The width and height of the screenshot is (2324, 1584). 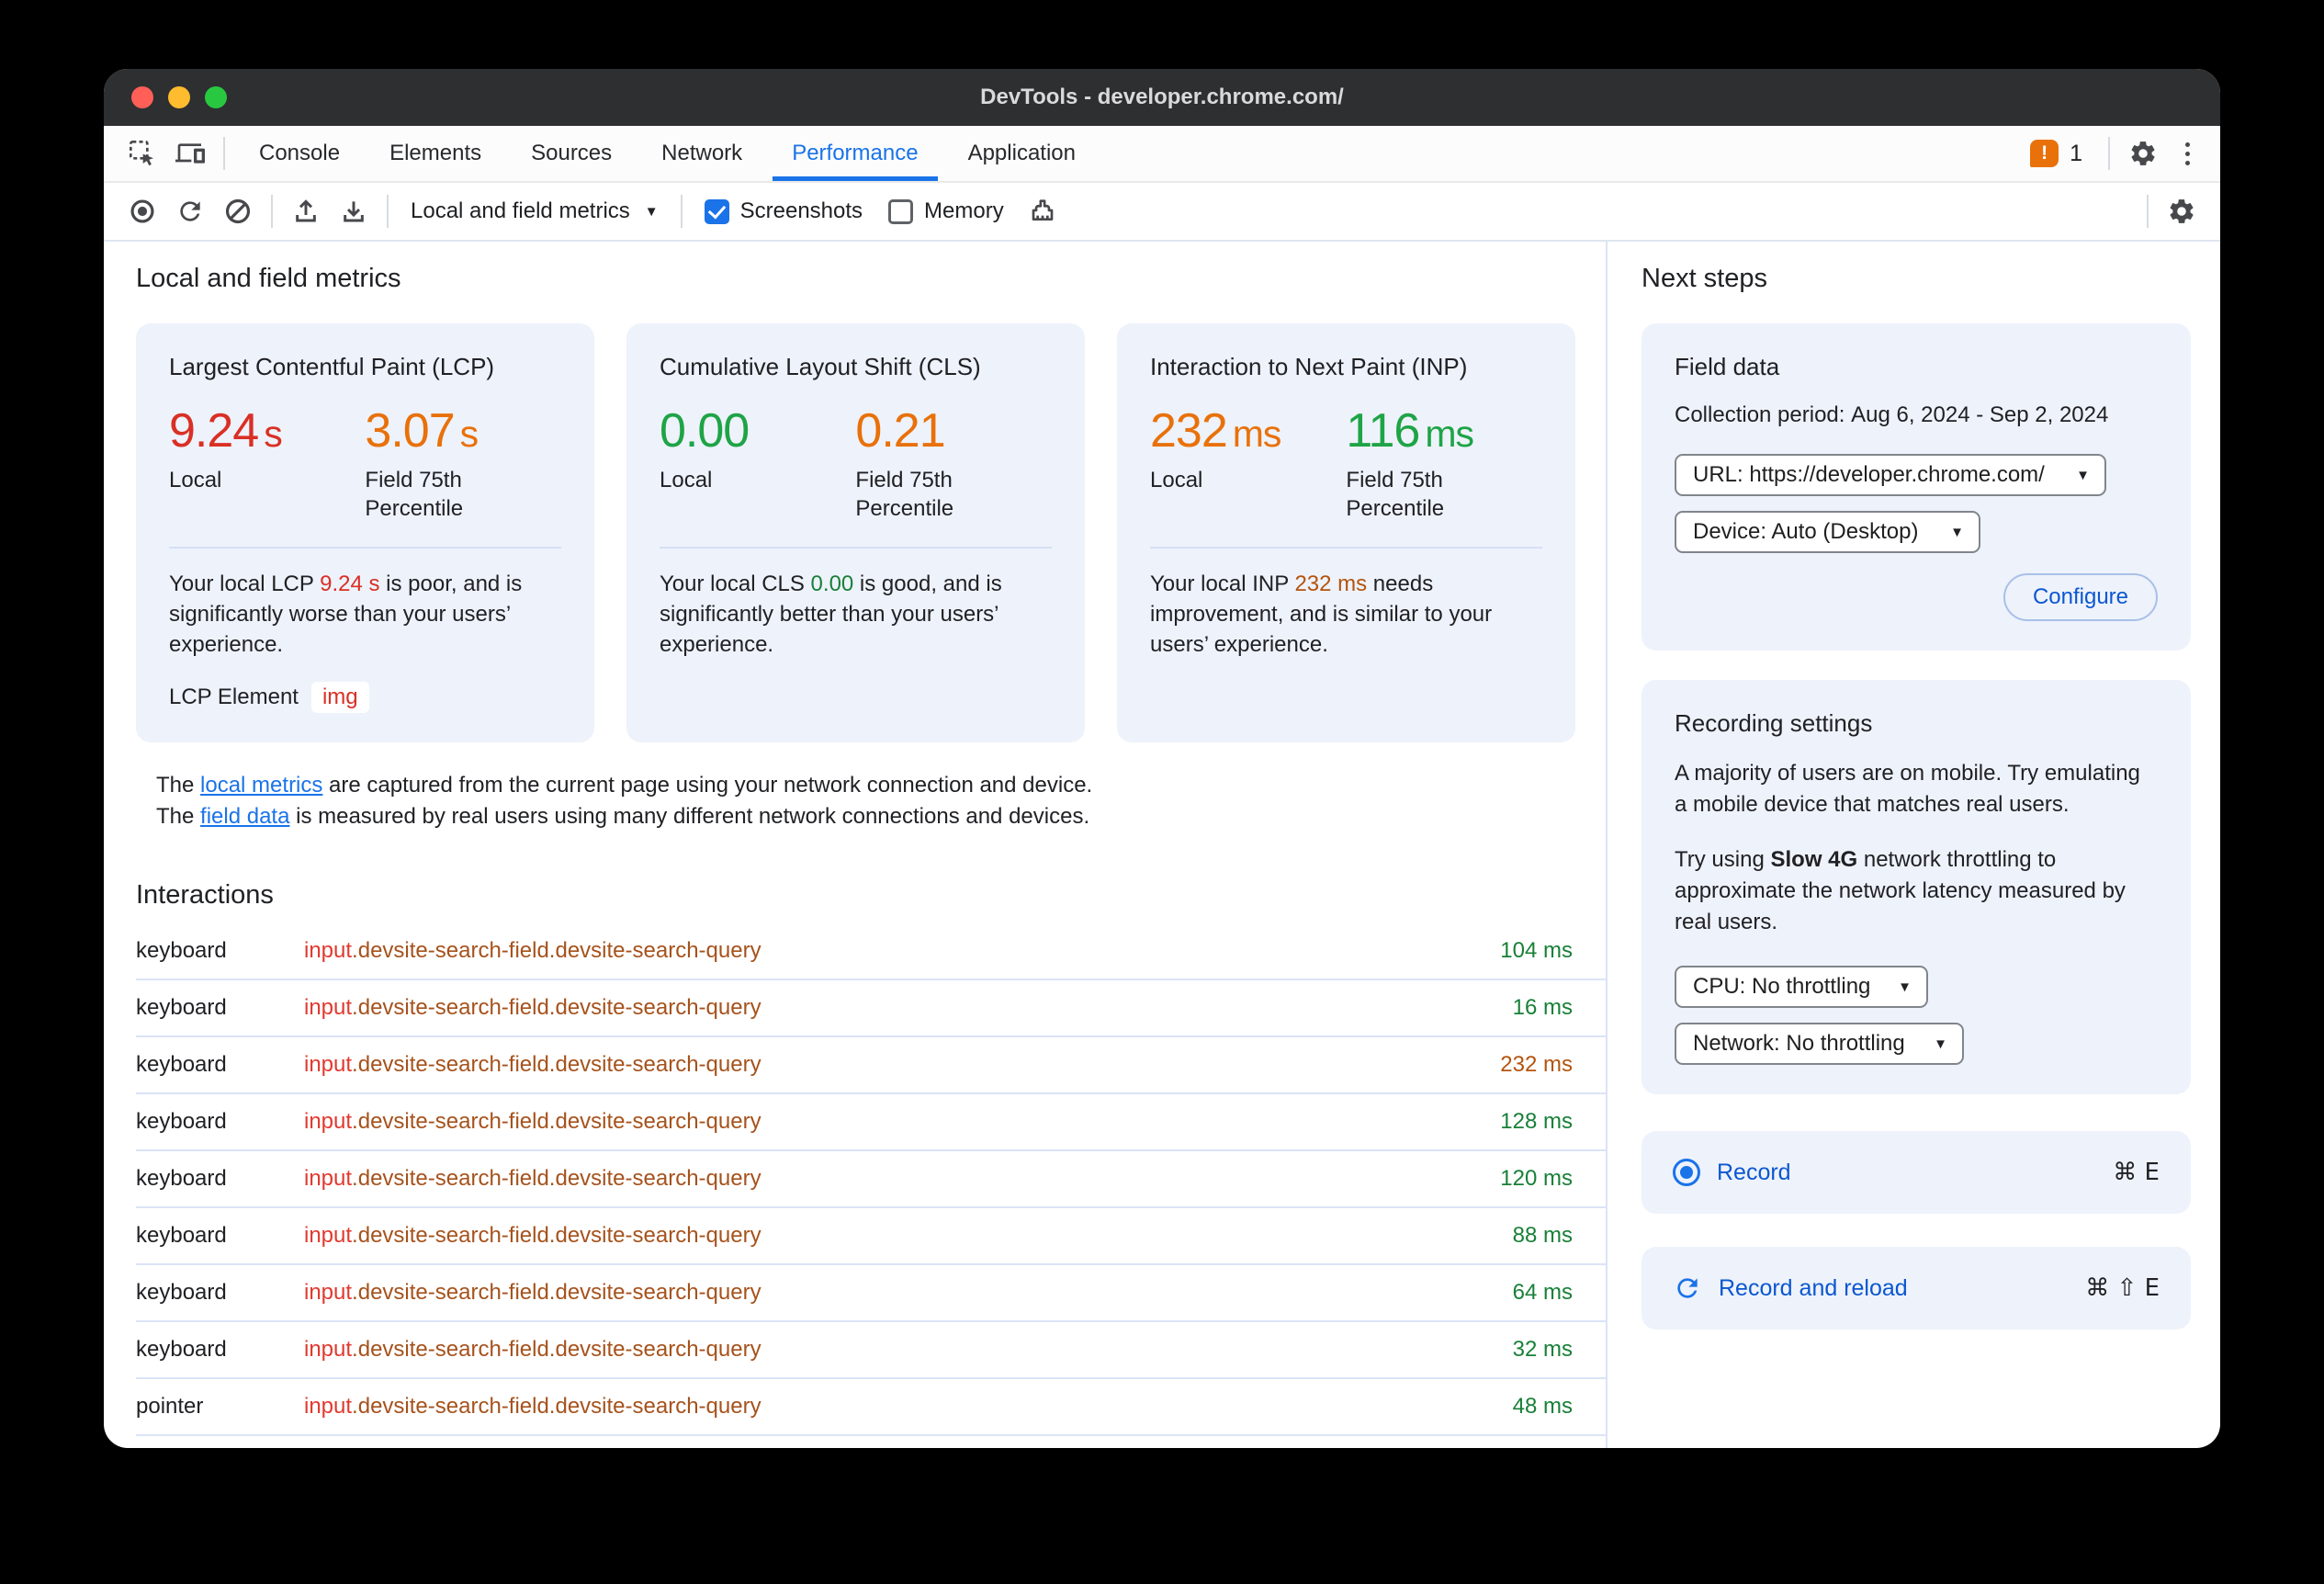 I want to click on tab-elements: Elements, so click(x=435, y=153).